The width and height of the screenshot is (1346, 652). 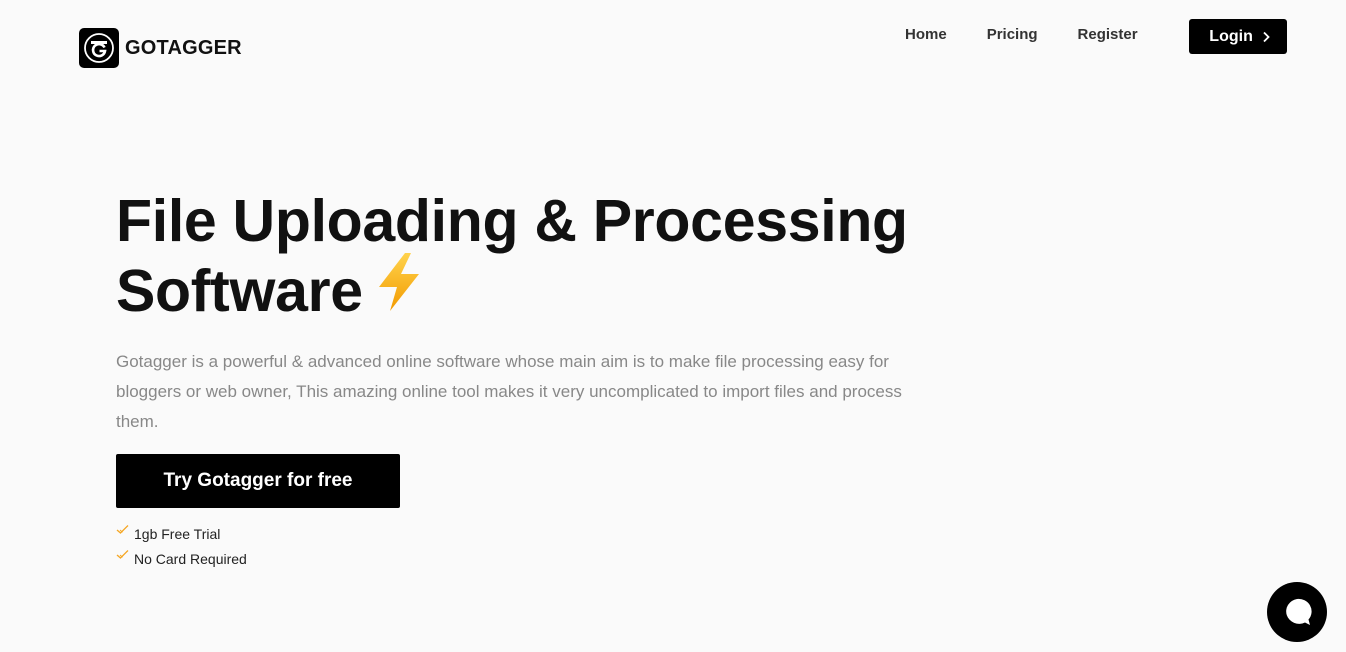 I want to click on nav-home-link: Home, so click(x=926, y=34).